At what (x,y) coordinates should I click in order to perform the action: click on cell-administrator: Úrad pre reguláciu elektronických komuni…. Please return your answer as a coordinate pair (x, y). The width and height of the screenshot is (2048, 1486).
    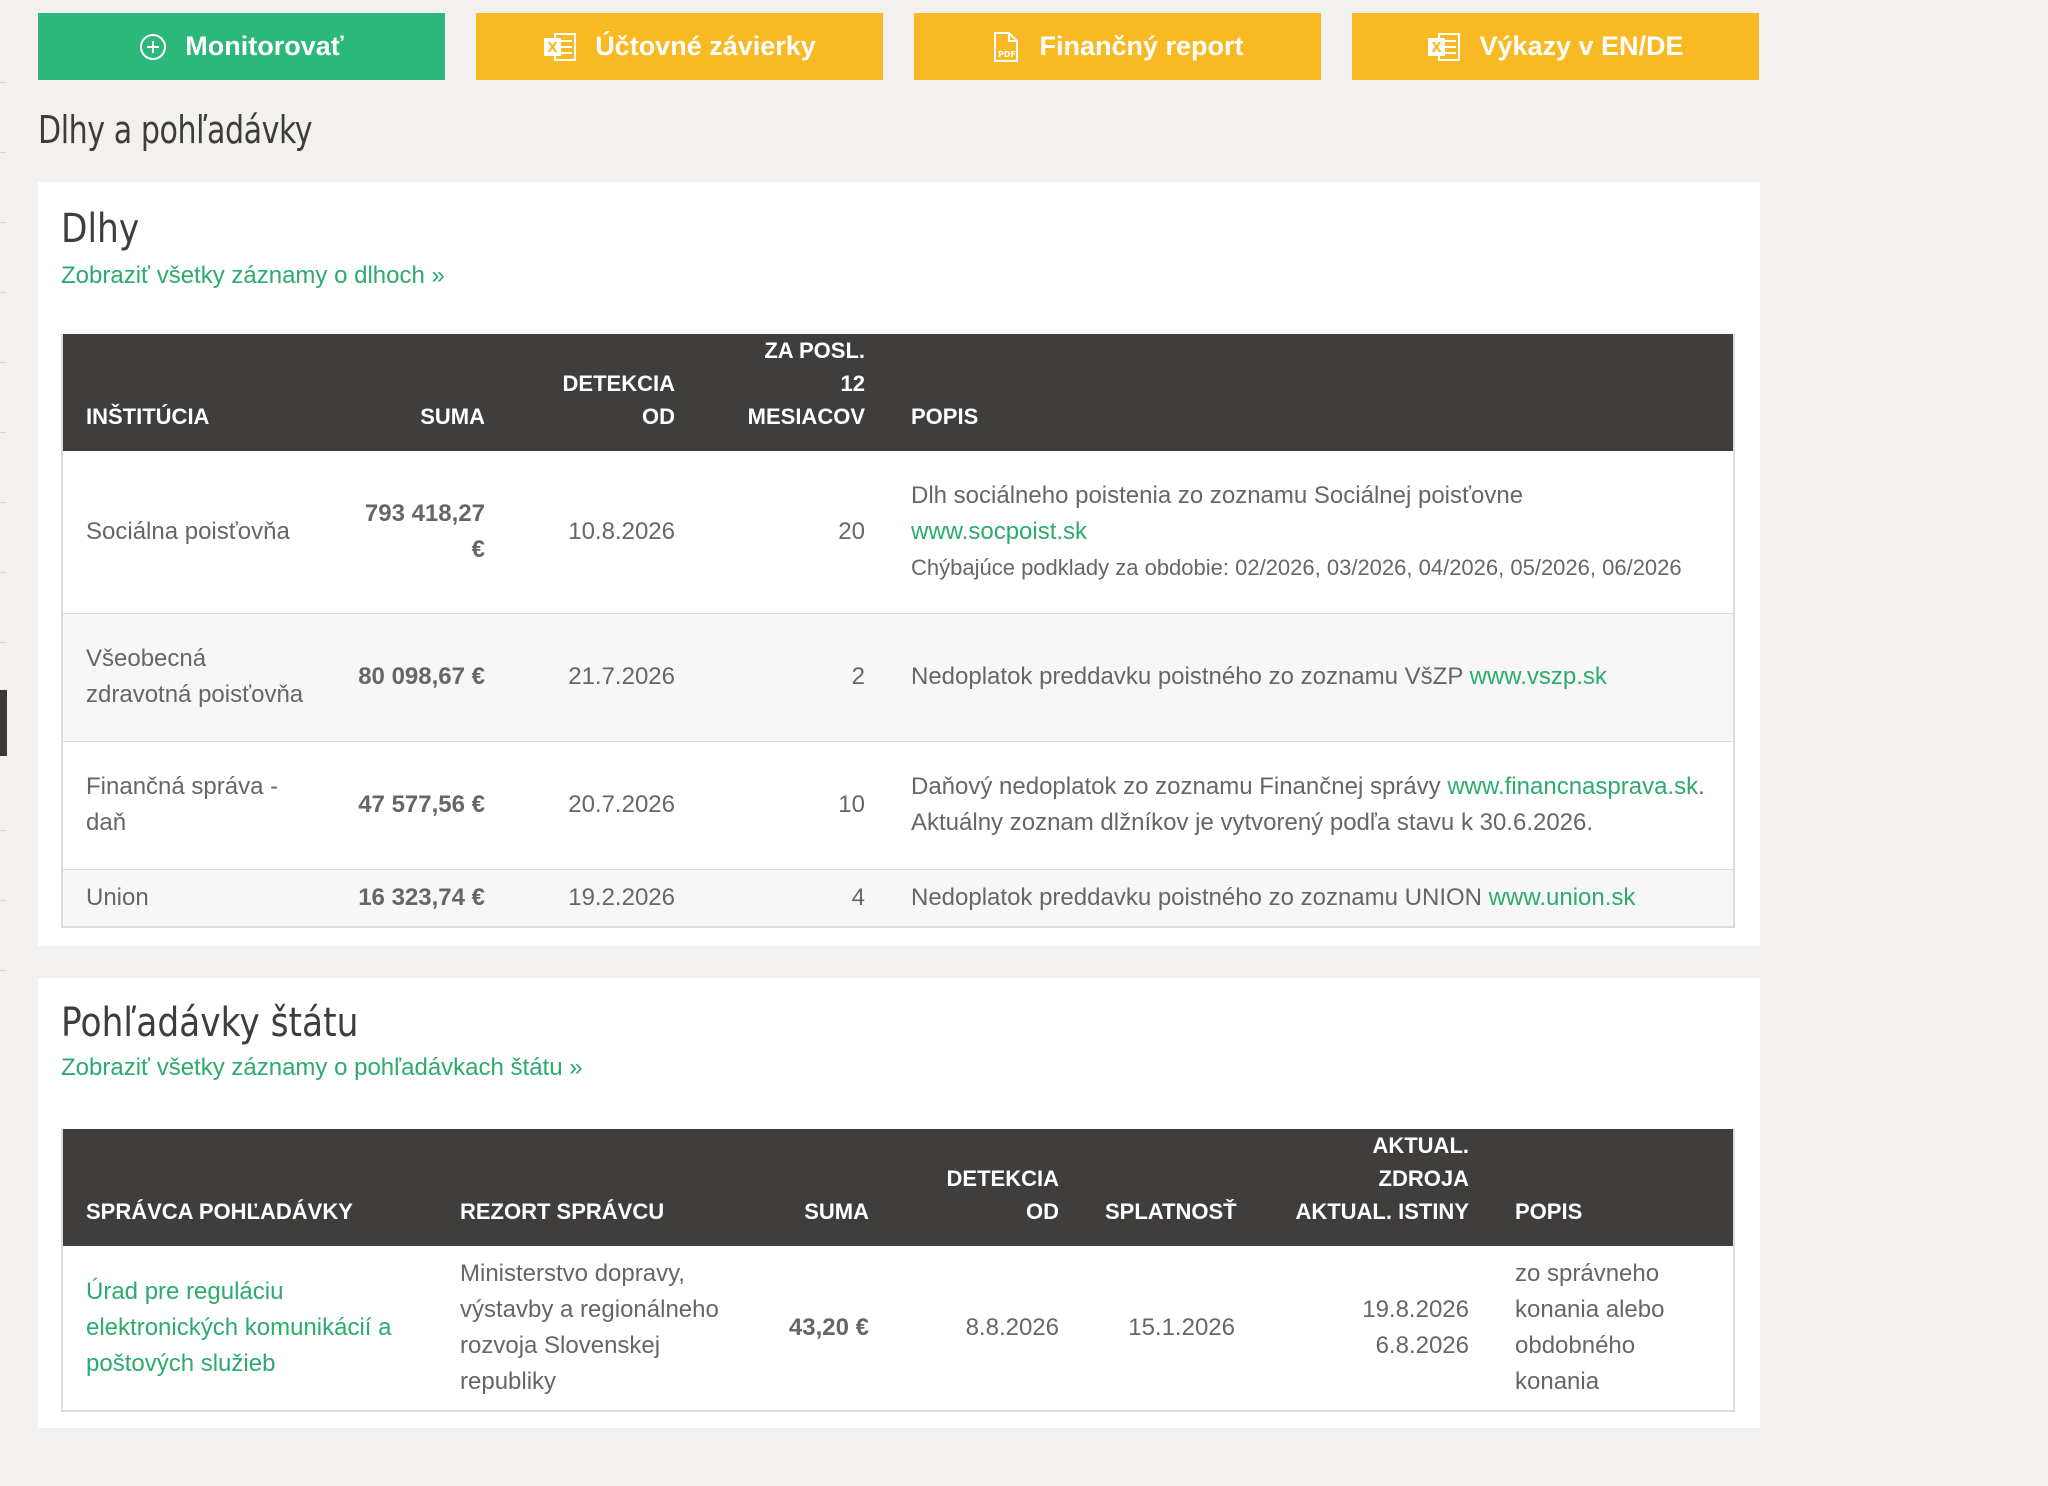
    Looking at the image, I should click on (249, 1328).